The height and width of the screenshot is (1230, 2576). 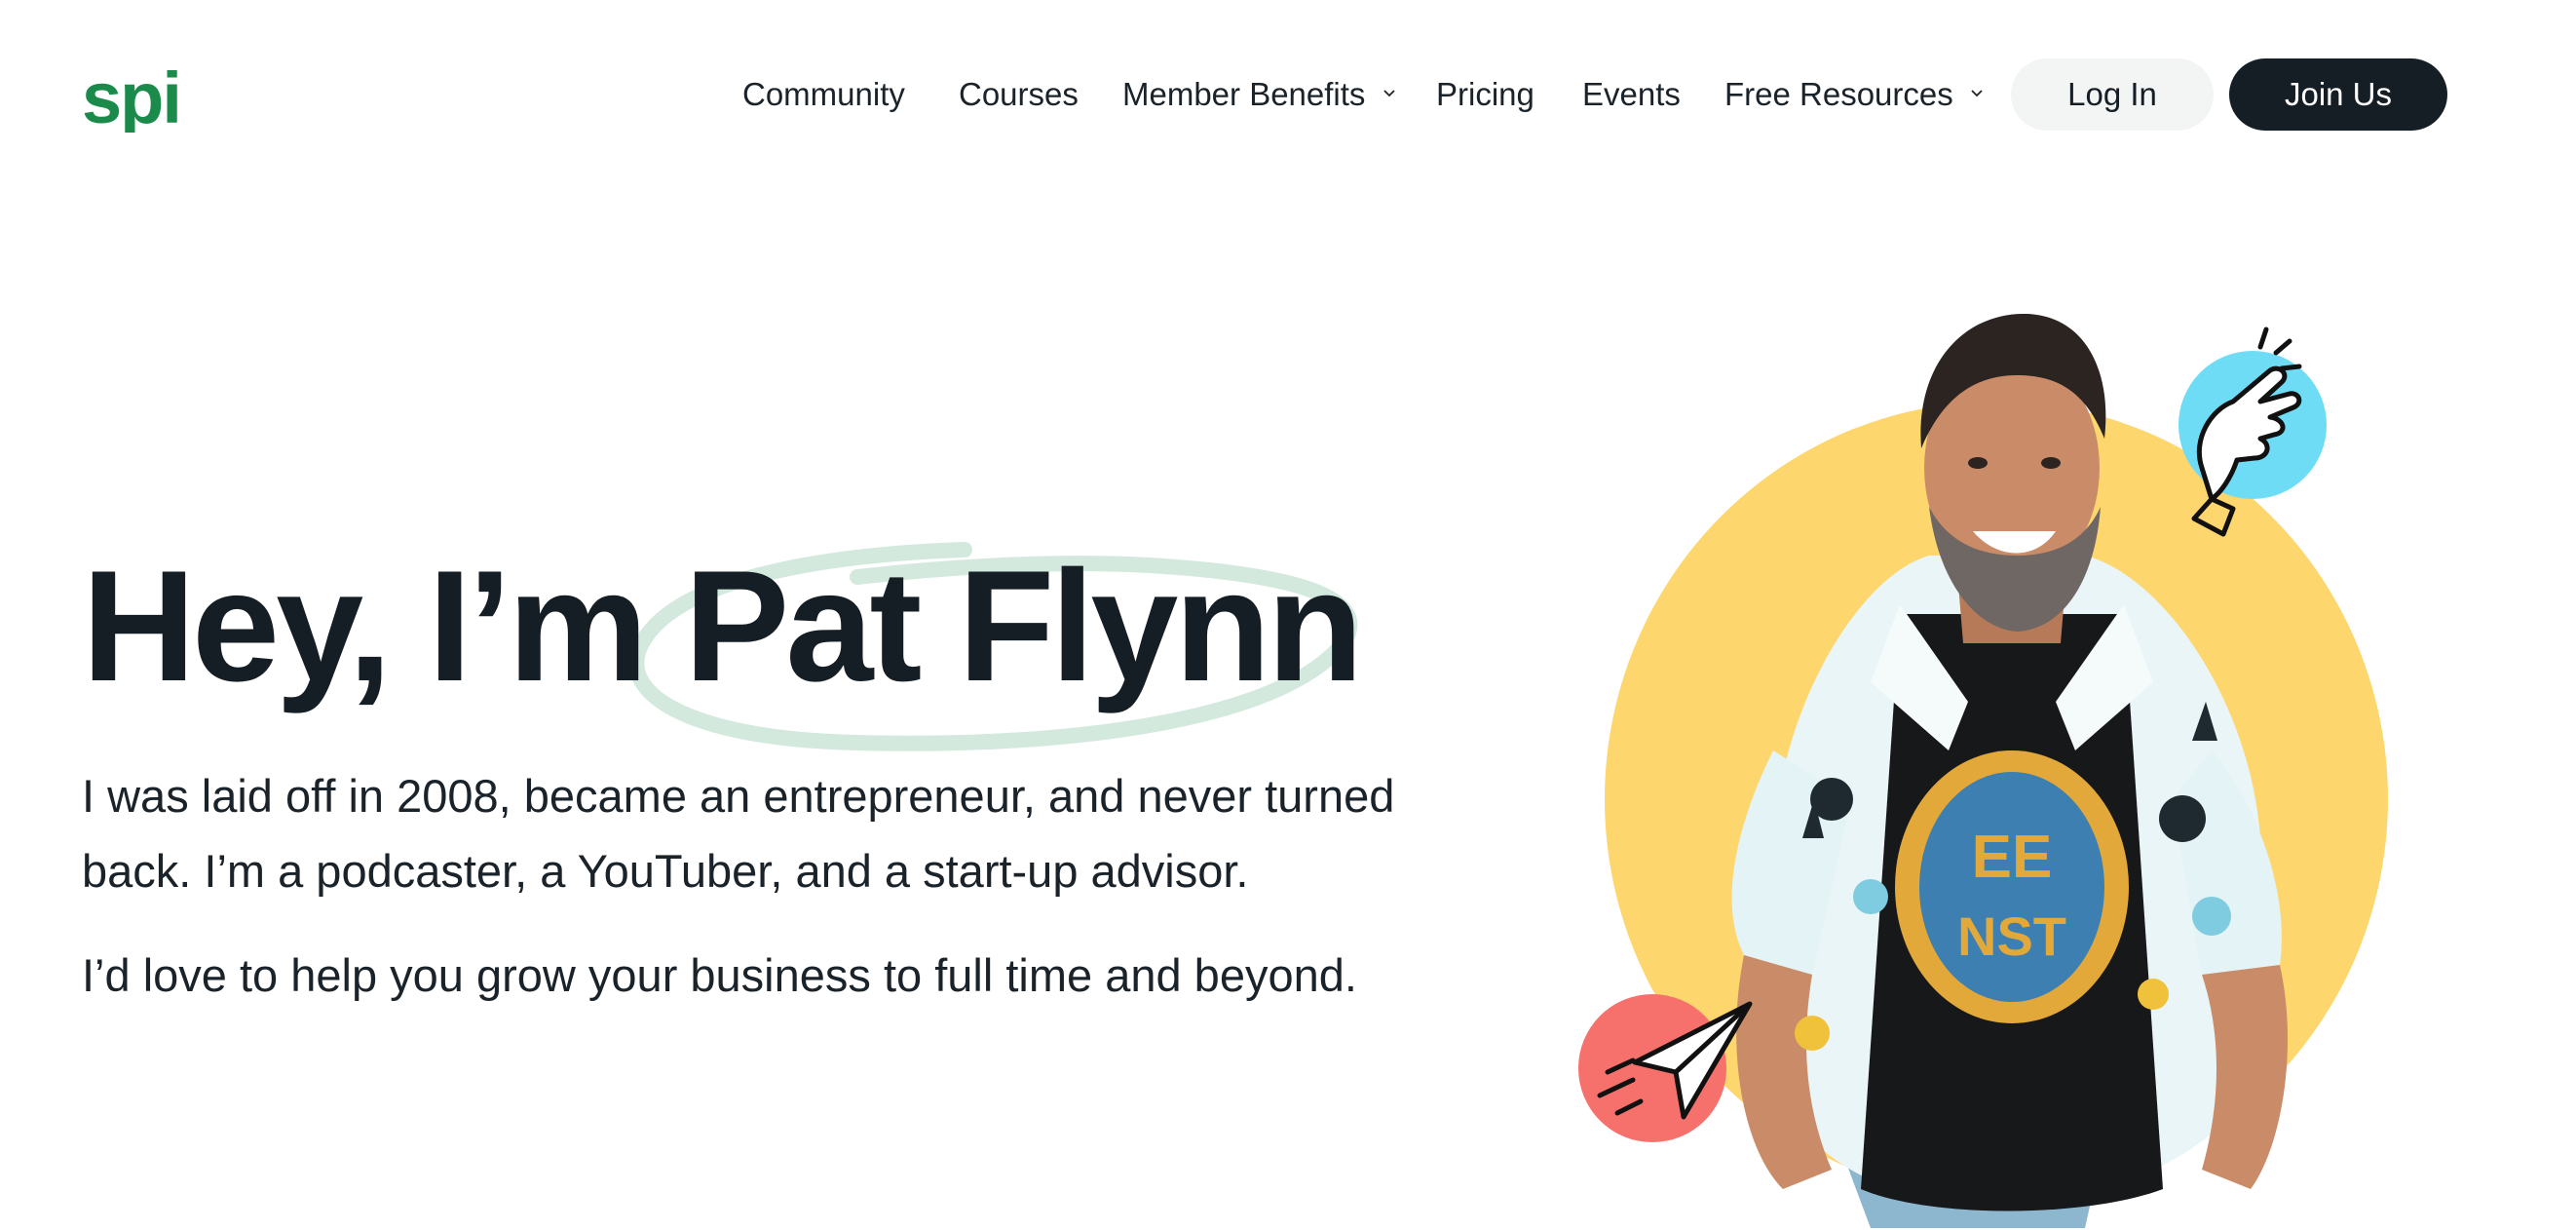 I want to click on nav-community-label: Community, so click(x=823, y=94).